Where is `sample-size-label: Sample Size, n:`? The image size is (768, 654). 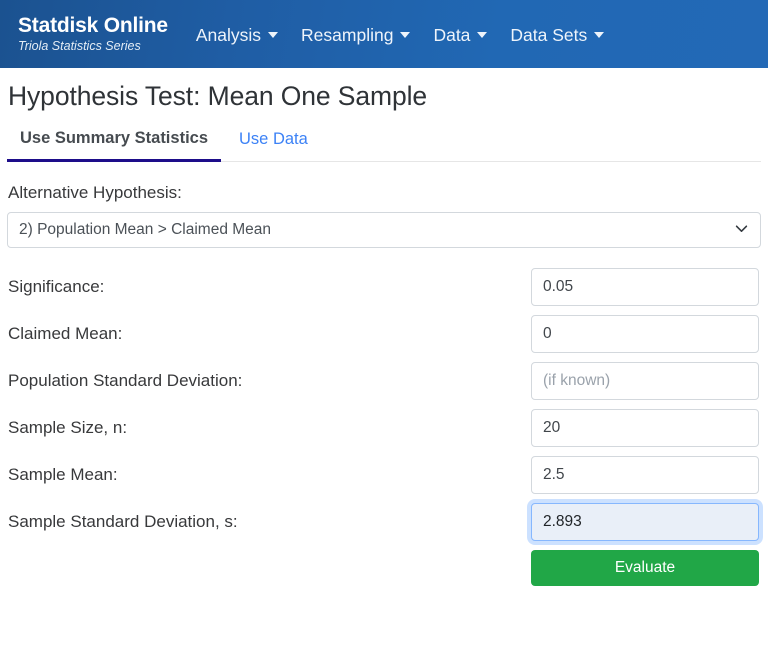 sample-size-label: Sample Size, n: is located at coordinates (68, 427).